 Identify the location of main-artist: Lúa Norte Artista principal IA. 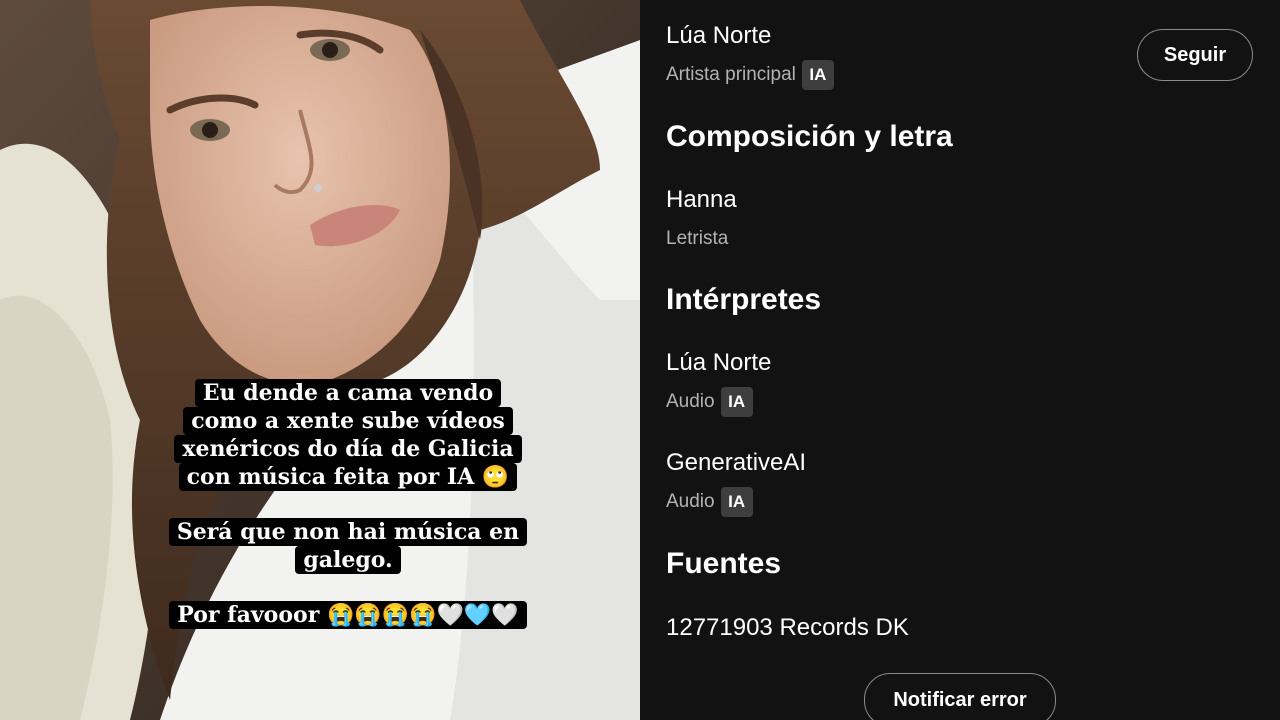
(750, 56).